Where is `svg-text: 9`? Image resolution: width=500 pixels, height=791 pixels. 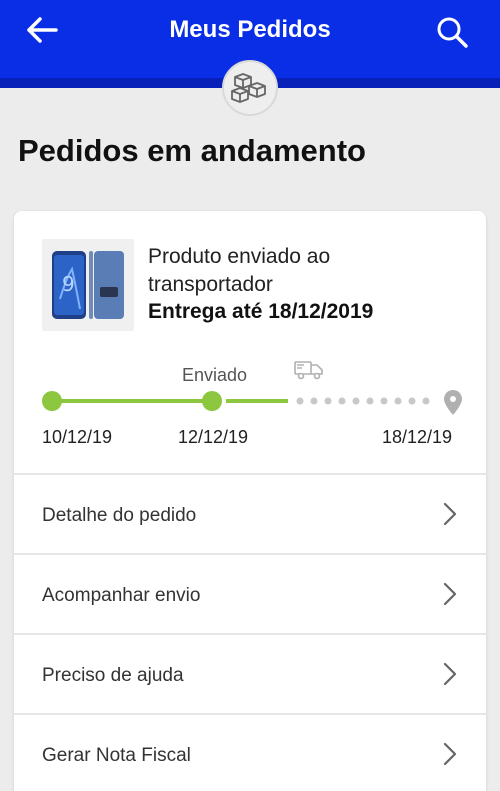
svg-text: 9 is located at coordinates (68, 284).